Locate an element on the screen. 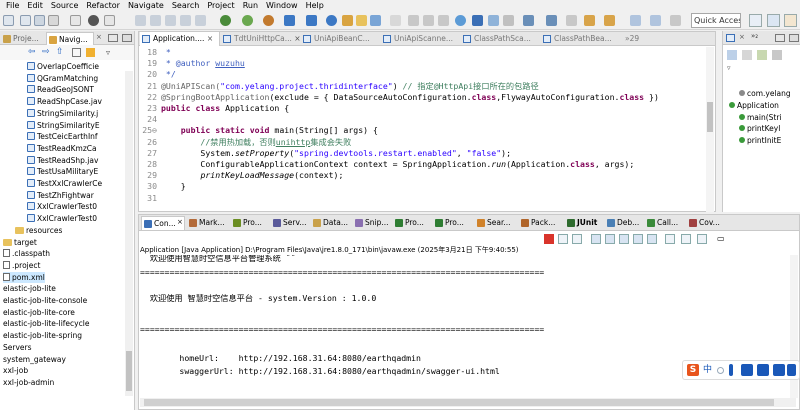 Image resolution: width=800 pixels, height=410 pixels. tree-item: OverlapCoefficie is located at coordinates (63, 66).